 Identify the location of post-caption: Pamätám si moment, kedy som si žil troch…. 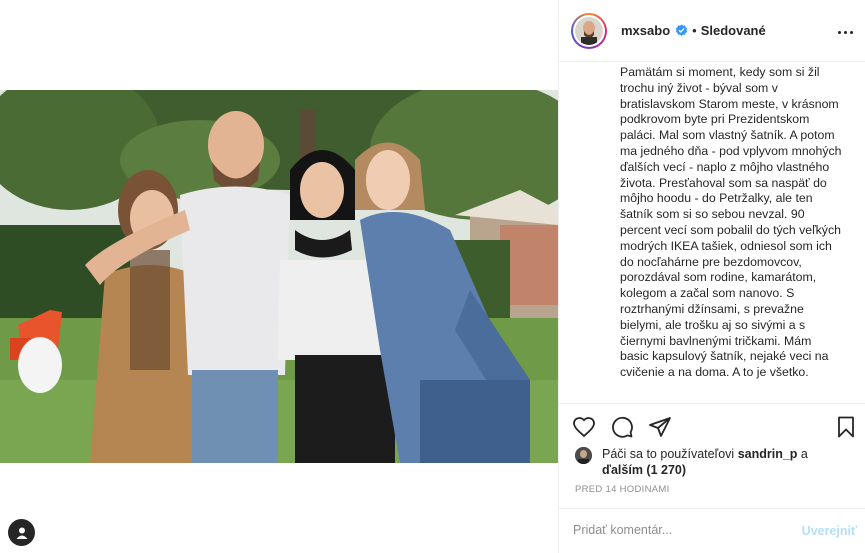
(731, 222).